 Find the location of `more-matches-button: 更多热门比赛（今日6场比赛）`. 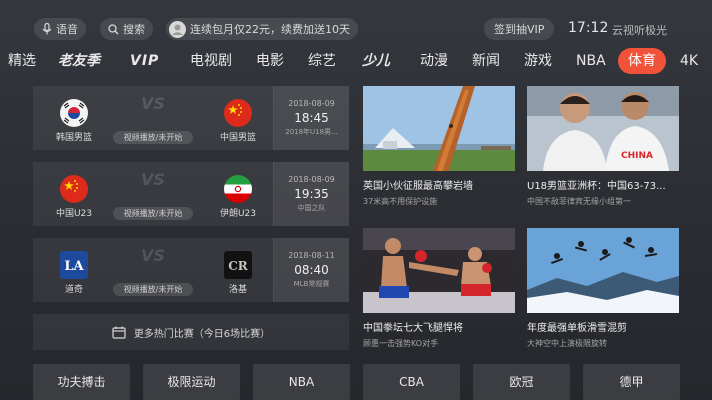

more-matches-button: 更多热门比赛（今日6场比赛） is located at coordinates (191, 332).